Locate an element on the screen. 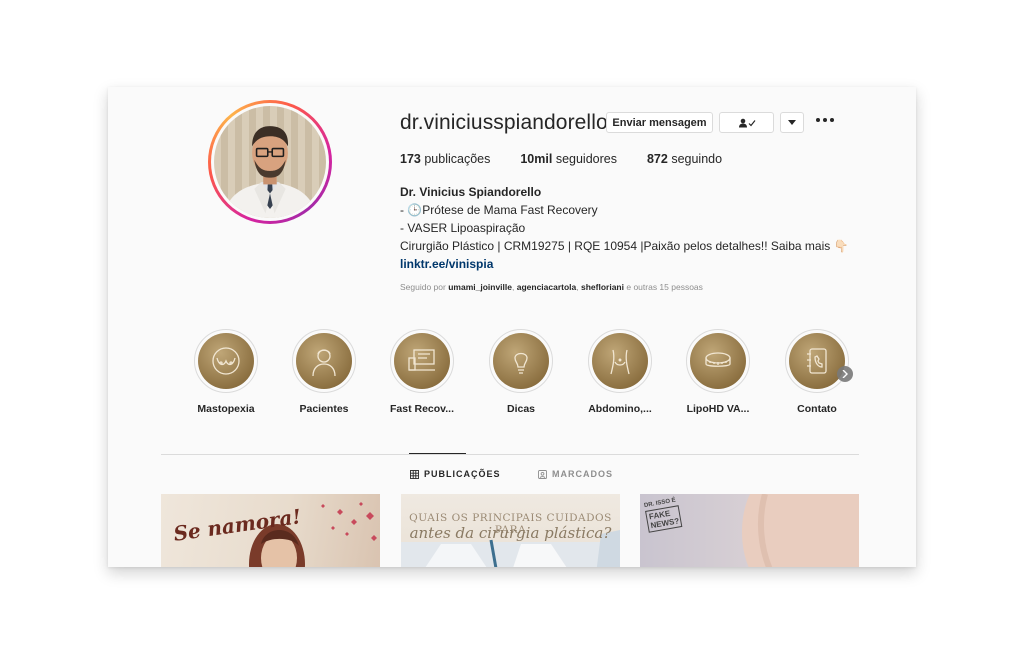 The width and height of the screenshot is (1024, 652). bio-link: linktr.ee/vinispia is located at coordinates (640, 264).